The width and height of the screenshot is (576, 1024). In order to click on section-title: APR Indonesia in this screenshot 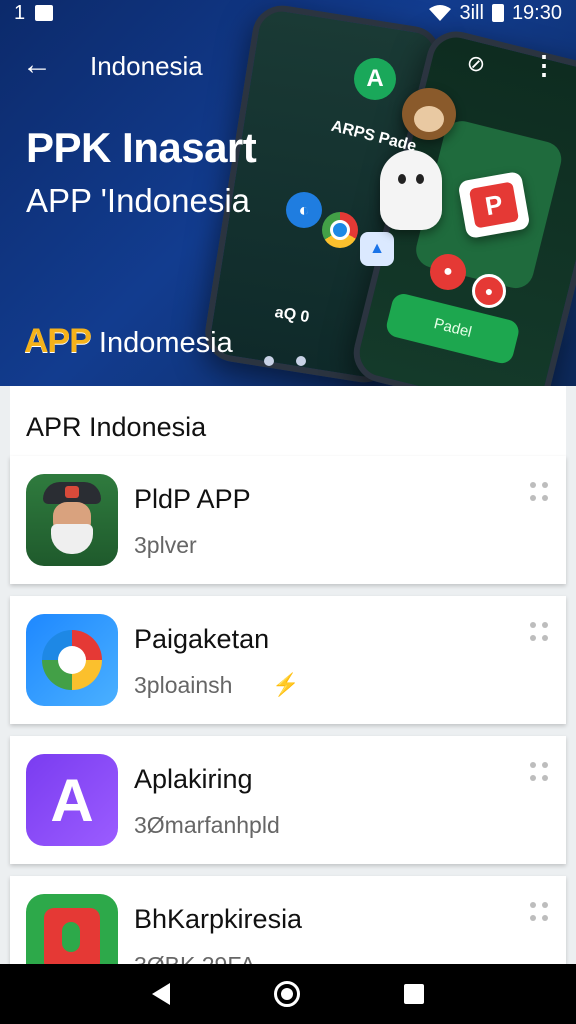, I will do `click(116, 427)`.